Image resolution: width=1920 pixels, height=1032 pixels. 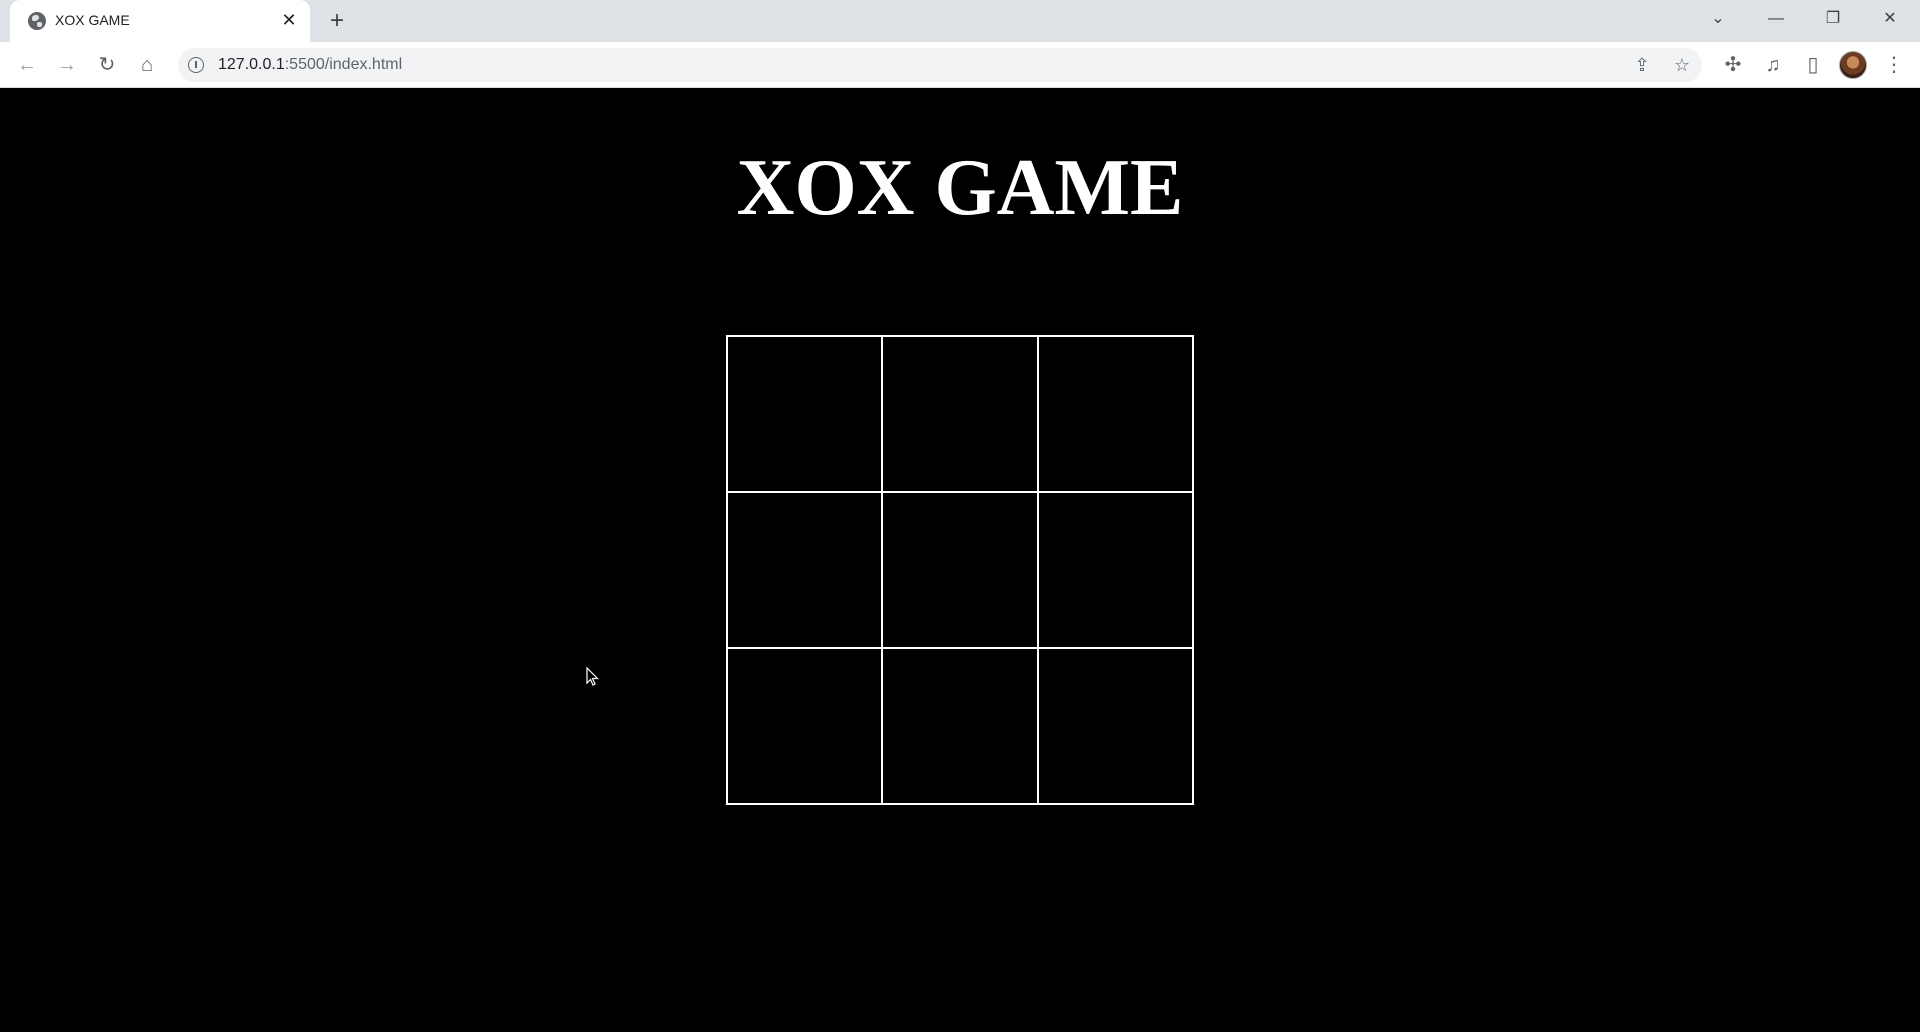 What do you see at coordinates (1833, 19) in the screenshot?
I see `restore-button: ❐` at bounding box center [1833, 19].